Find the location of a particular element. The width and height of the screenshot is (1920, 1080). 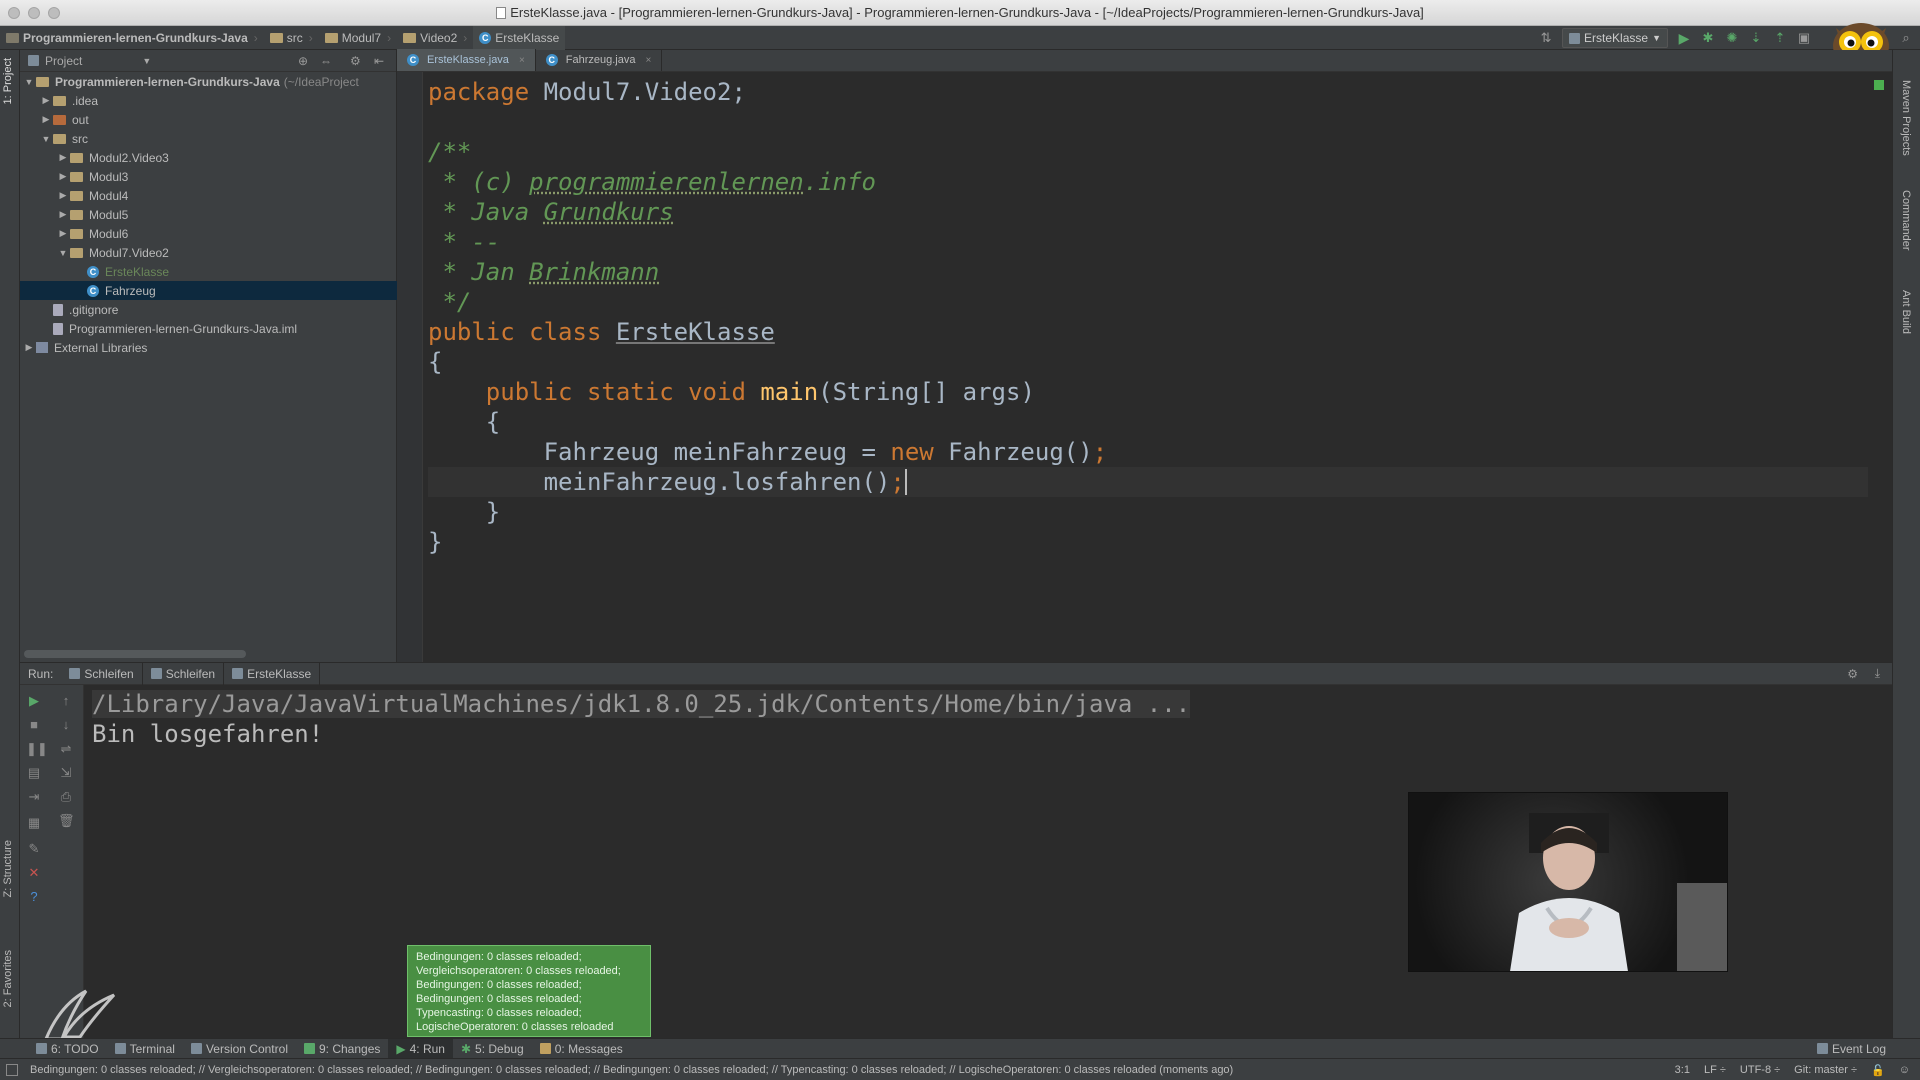

favorites-tool-tab: 2: Favorites is located at coordinates (8, 978).